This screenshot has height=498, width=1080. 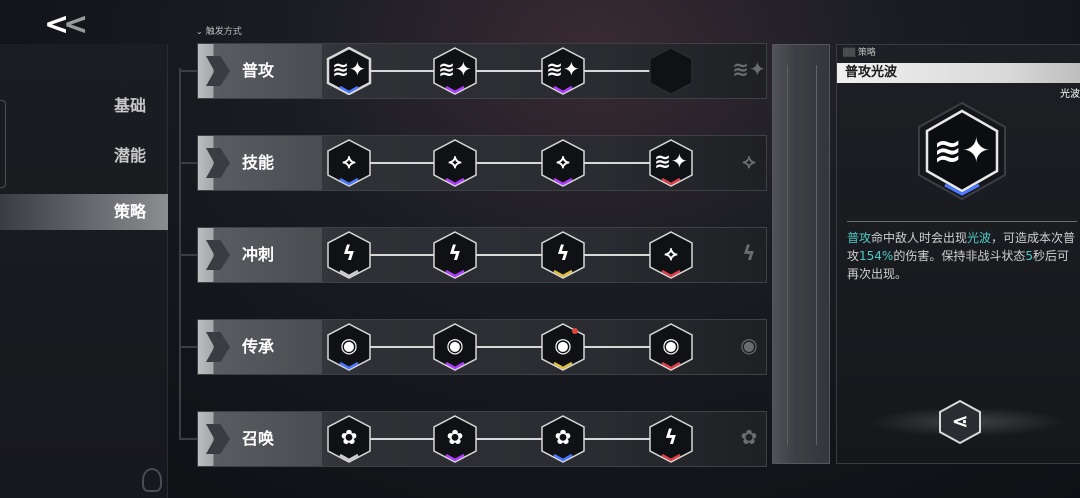 I want to click on row-label: 技能, so click(x=258, y=162).